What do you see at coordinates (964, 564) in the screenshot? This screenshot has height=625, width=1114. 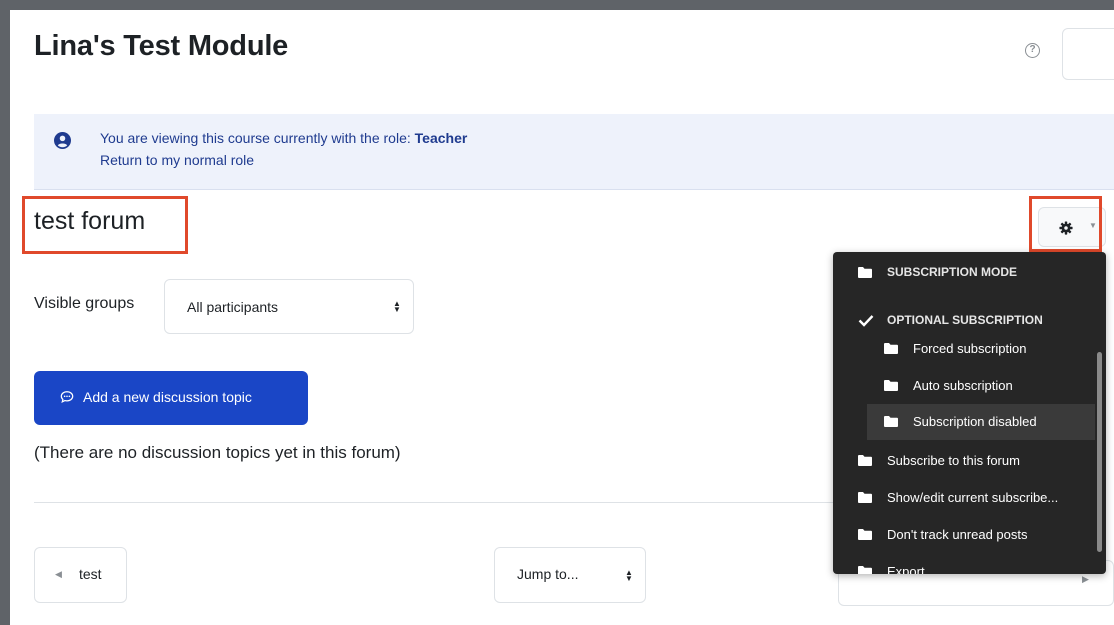 I see `menu-item-export: Export` at bounding box center [964, 564].